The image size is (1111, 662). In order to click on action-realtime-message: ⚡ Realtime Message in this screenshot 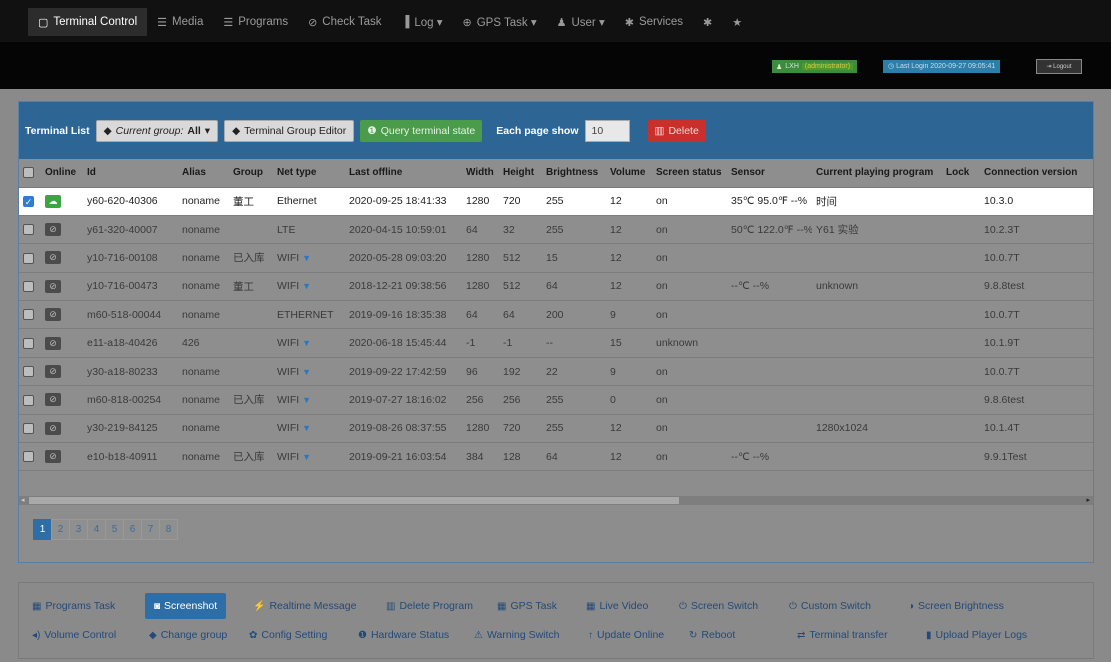, I will do `click(304, 606)`.